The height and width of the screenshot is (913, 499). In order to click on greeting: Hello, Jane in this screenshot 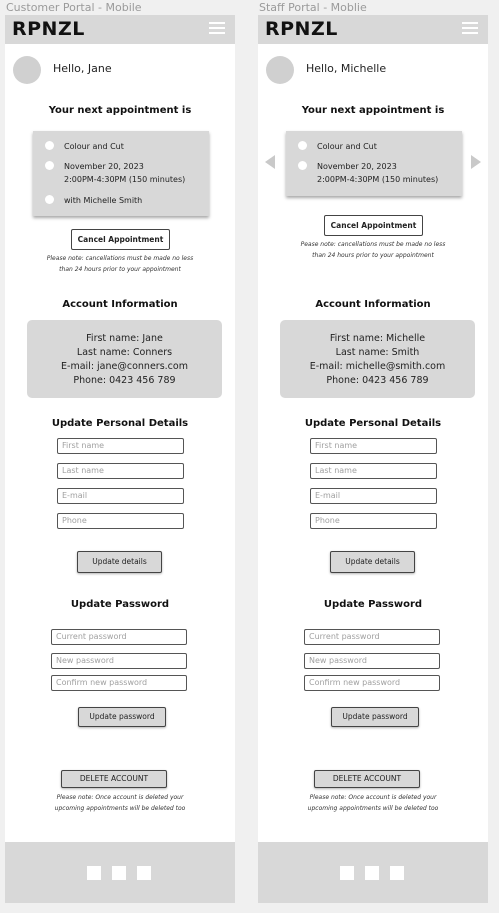, I will do `click(82, 68)`.